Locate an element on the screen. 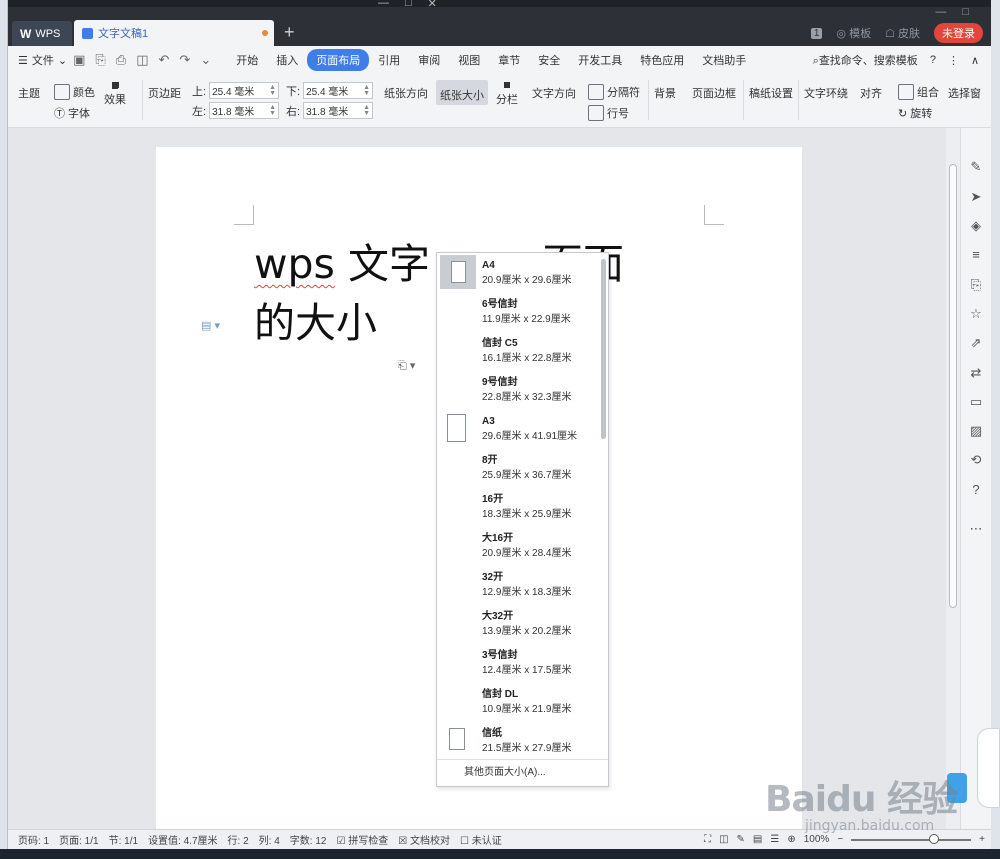  more-icon: ⋮ is located at coordinates (953, 60).